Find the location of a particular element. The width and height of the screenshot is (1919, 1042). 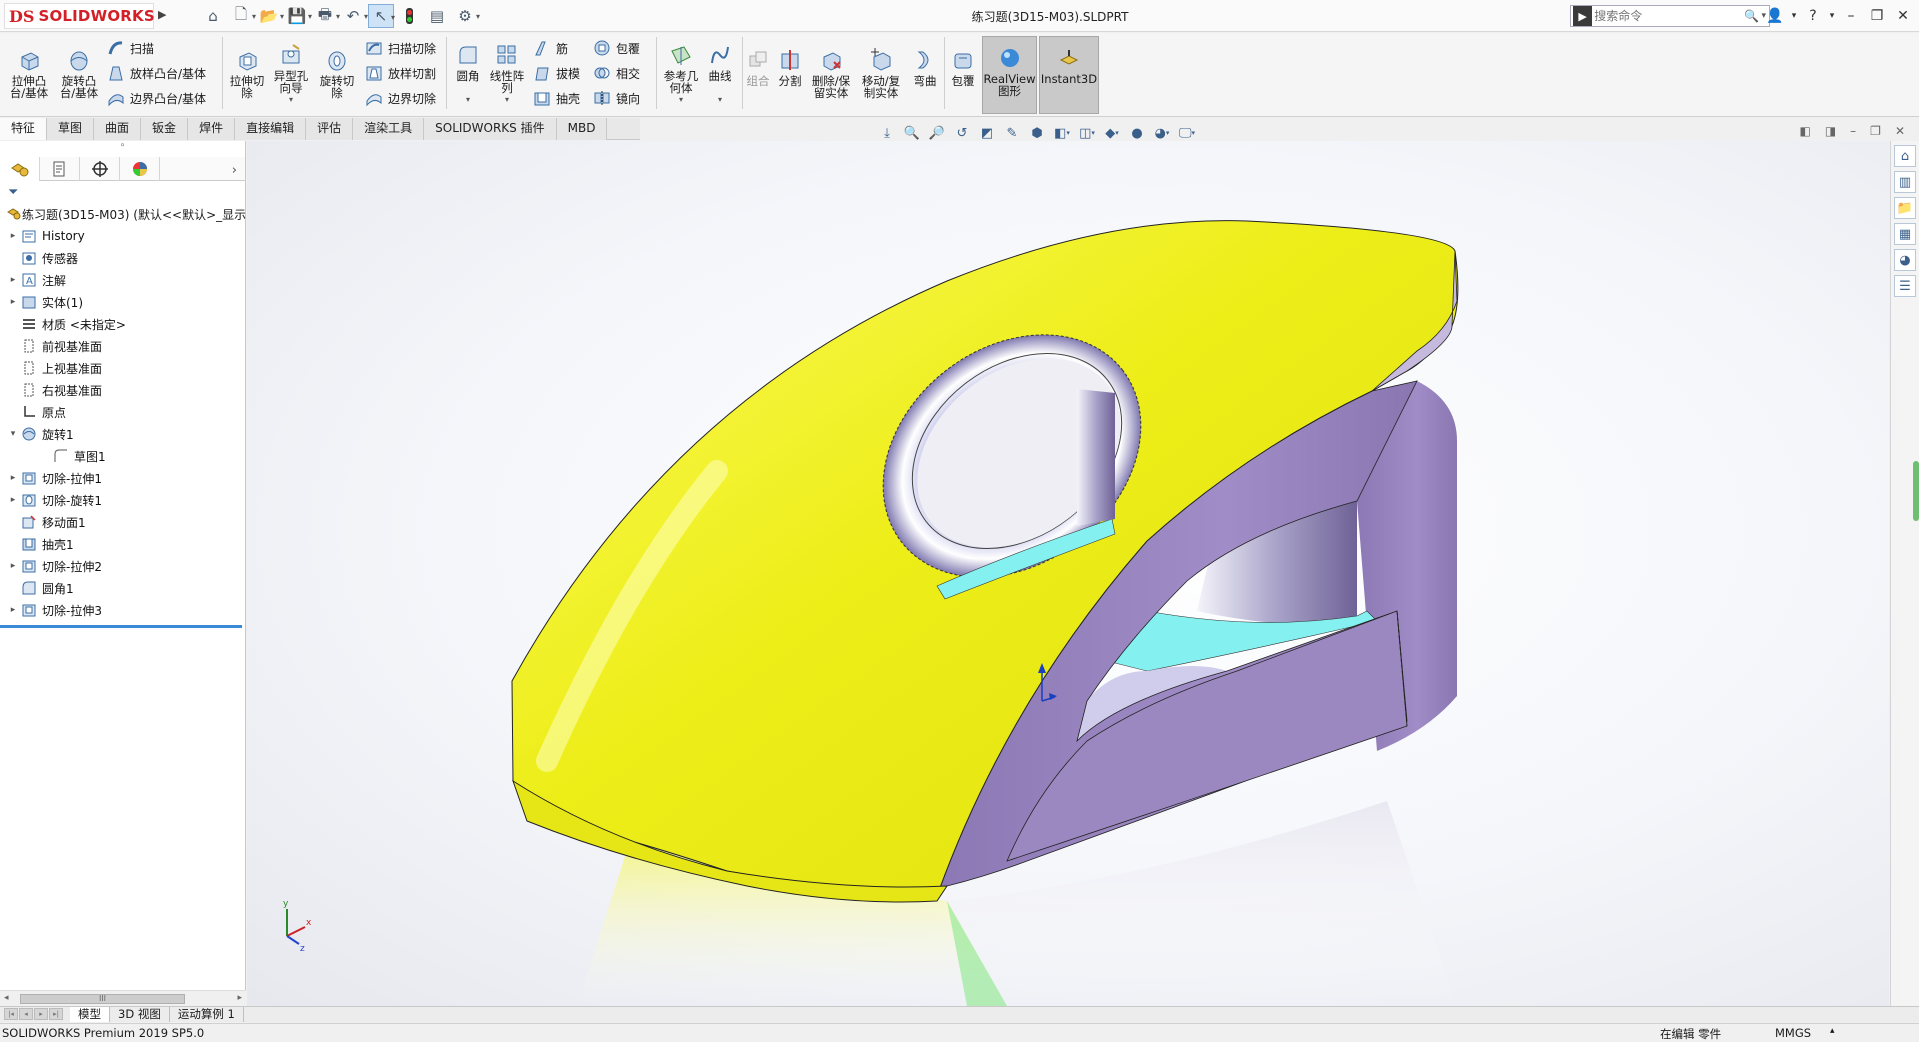

flex-button: 弯曲 is located at coordinates (925, 67).